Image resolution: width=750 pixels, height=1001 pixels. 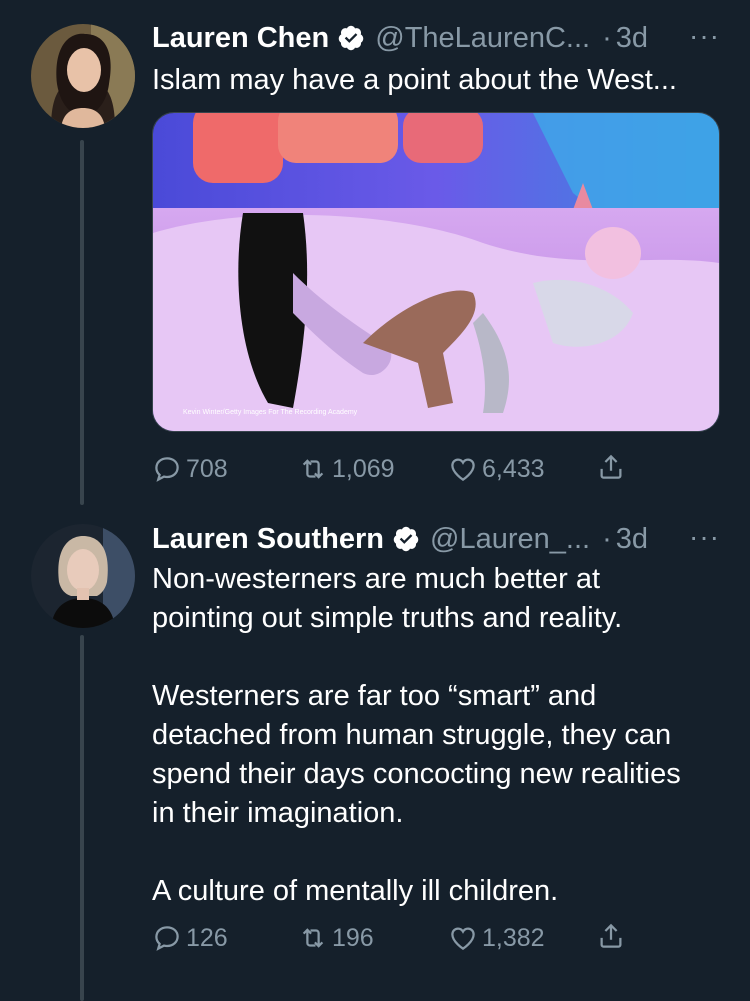 I want to click on reply-count: 708, so click(x=207, y=468).